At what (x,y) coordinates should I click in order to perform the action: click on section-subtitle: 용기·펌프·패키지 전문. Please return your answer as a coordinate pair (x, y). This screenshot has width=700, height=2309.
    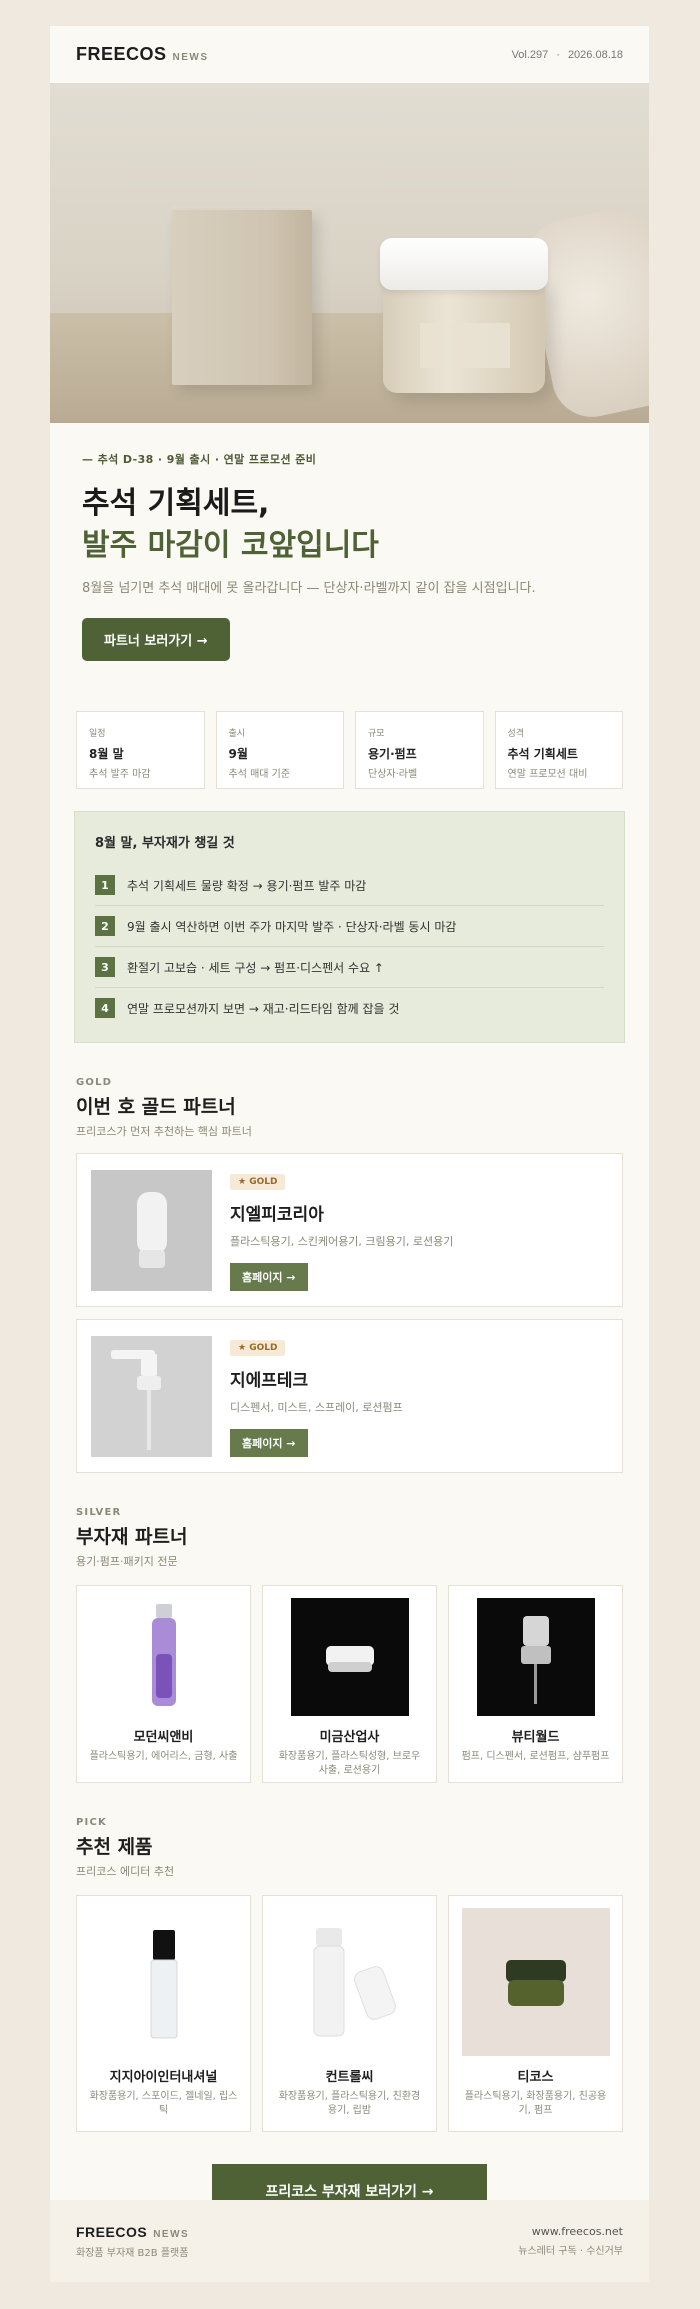
    Looking at the image, I should click on (127, 1561).